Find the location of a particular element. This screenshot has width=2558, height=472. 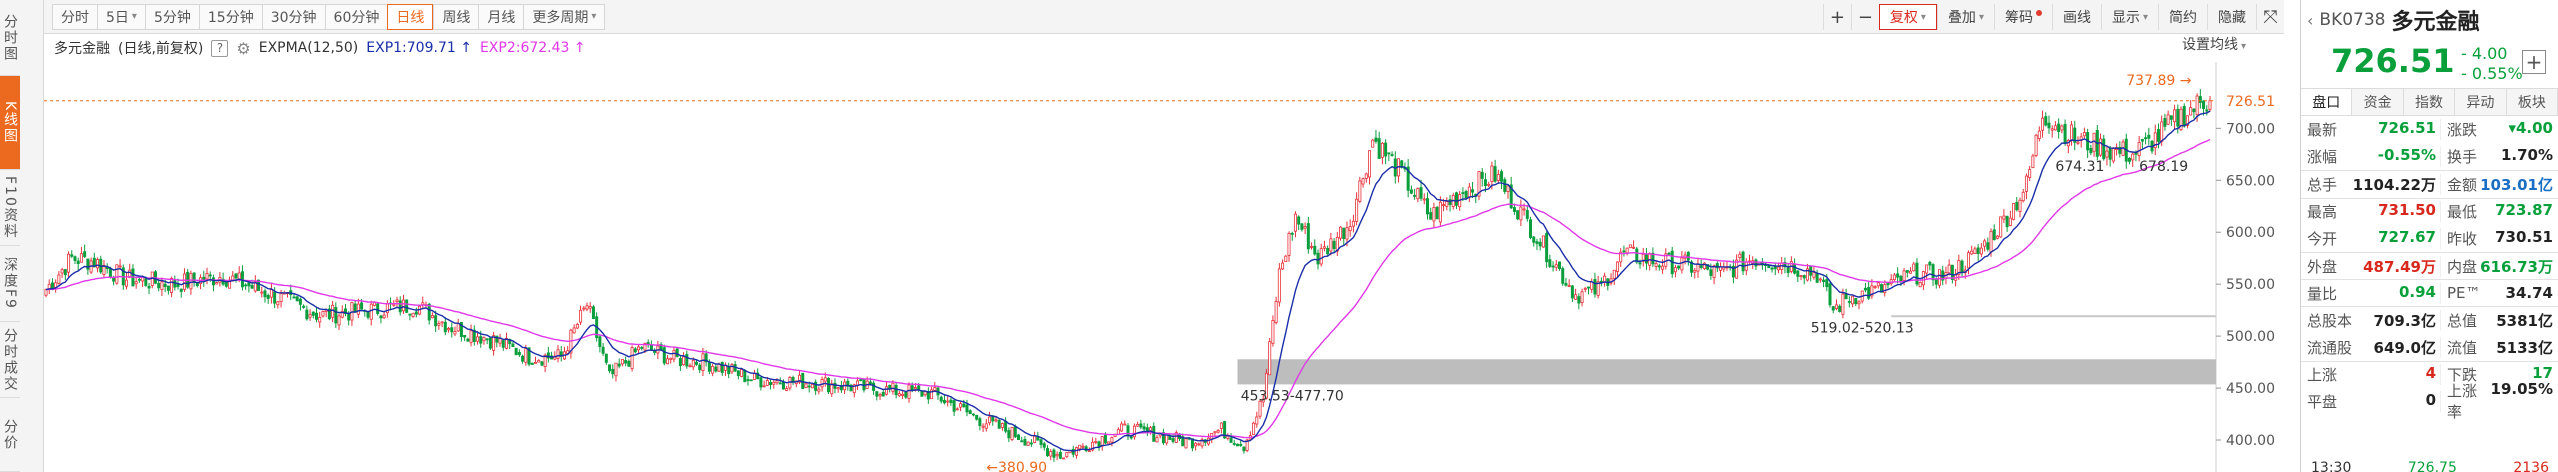

quote-value: ▾4.00 is located at coordinates (2530, 128).